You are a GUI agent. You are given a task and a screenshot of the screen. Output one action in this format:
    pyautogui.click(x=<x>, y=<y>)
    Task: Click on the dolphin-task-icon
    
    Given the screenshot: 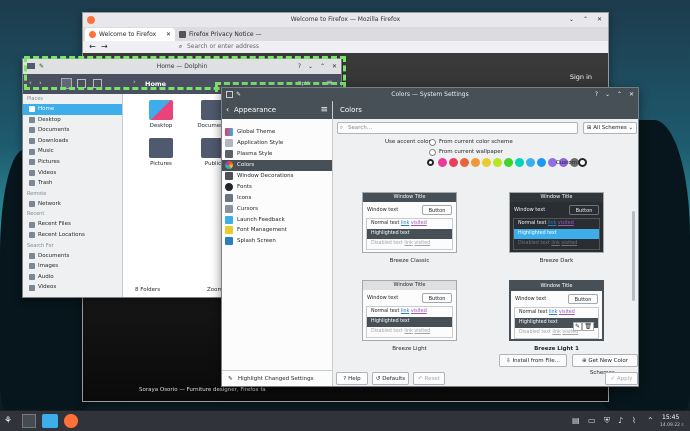 What is the action you would take?
    pyautogui.click(x=50, y=421)
    